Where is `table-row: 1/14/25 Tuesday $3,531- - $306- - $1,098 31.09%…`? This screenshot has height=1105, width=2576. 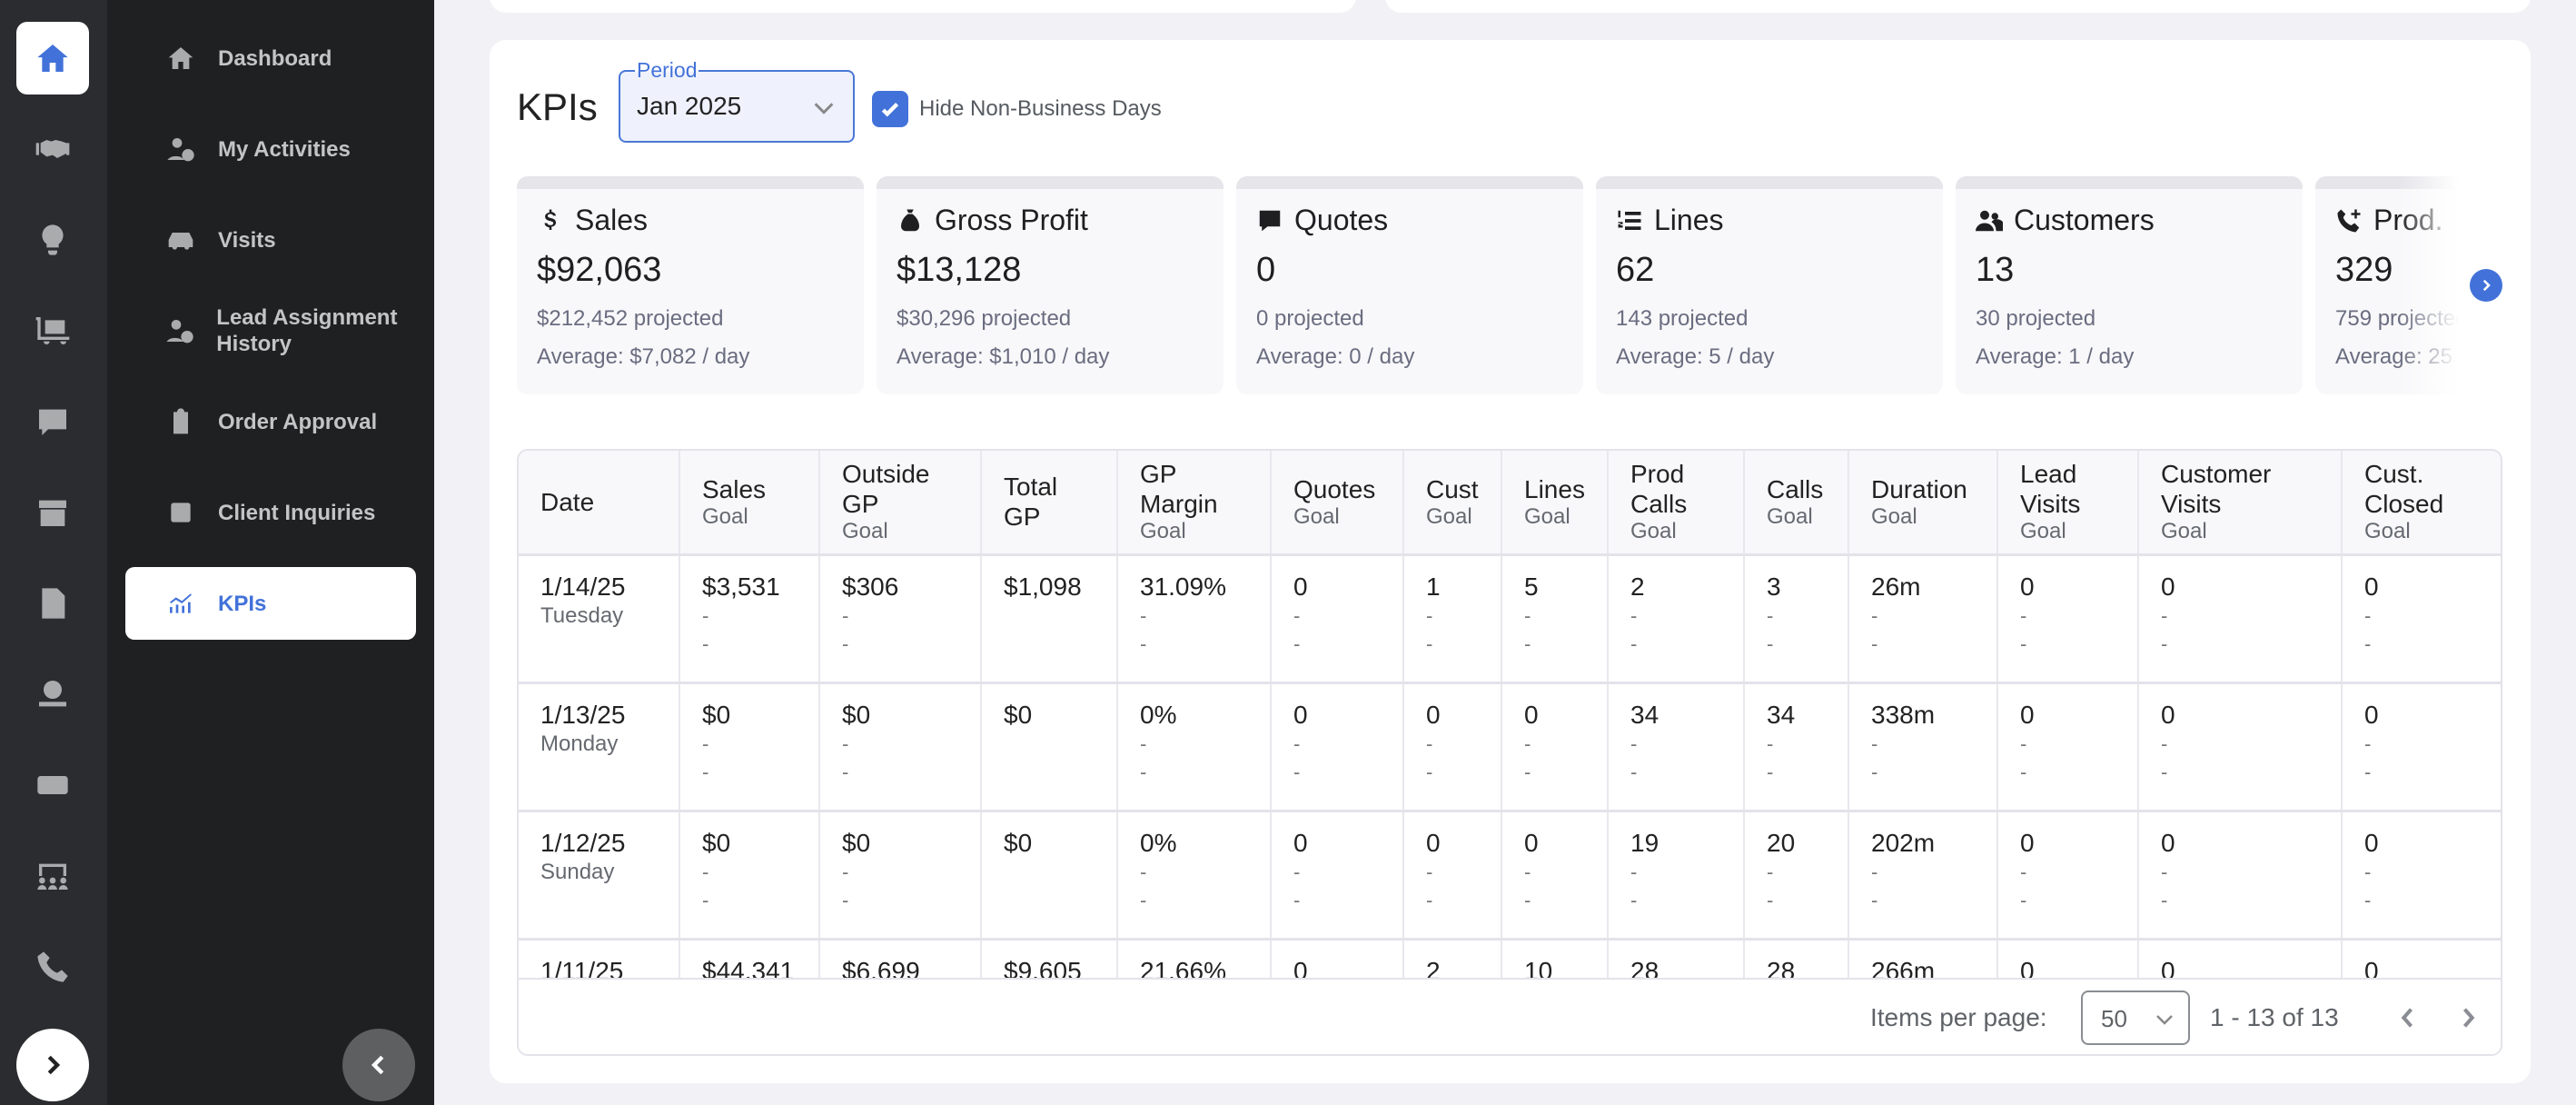 table-row: 1/14/25 Tuesday $3,531- - $306- - $1,098 31.09%… is located at coordinates (1510, 619).